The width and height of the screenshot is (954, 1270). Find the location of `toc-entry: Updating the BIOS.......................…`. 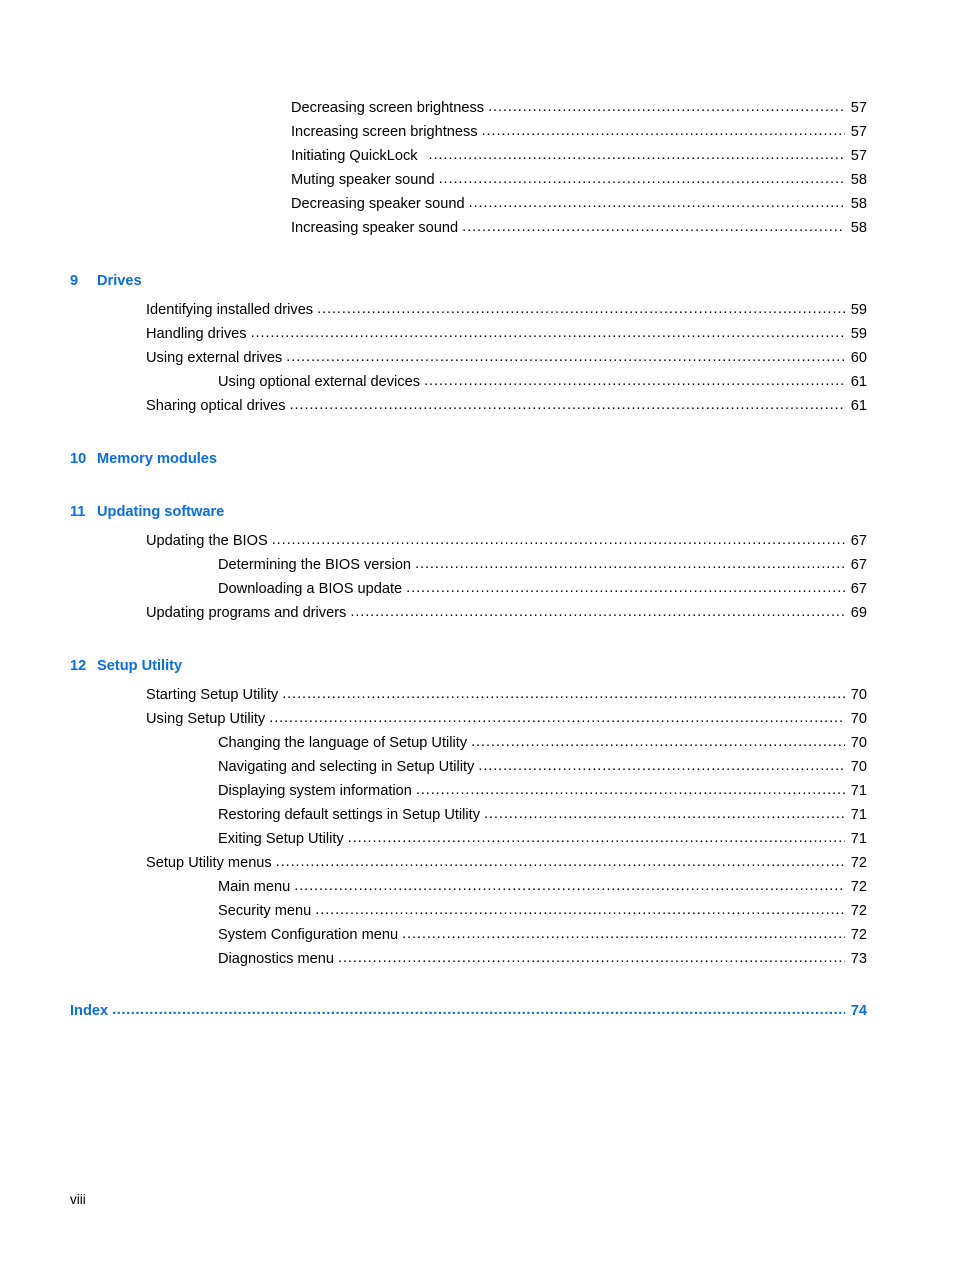

toc-entry: Updating the BIOS.......................… is located at coordinates (477, 541).